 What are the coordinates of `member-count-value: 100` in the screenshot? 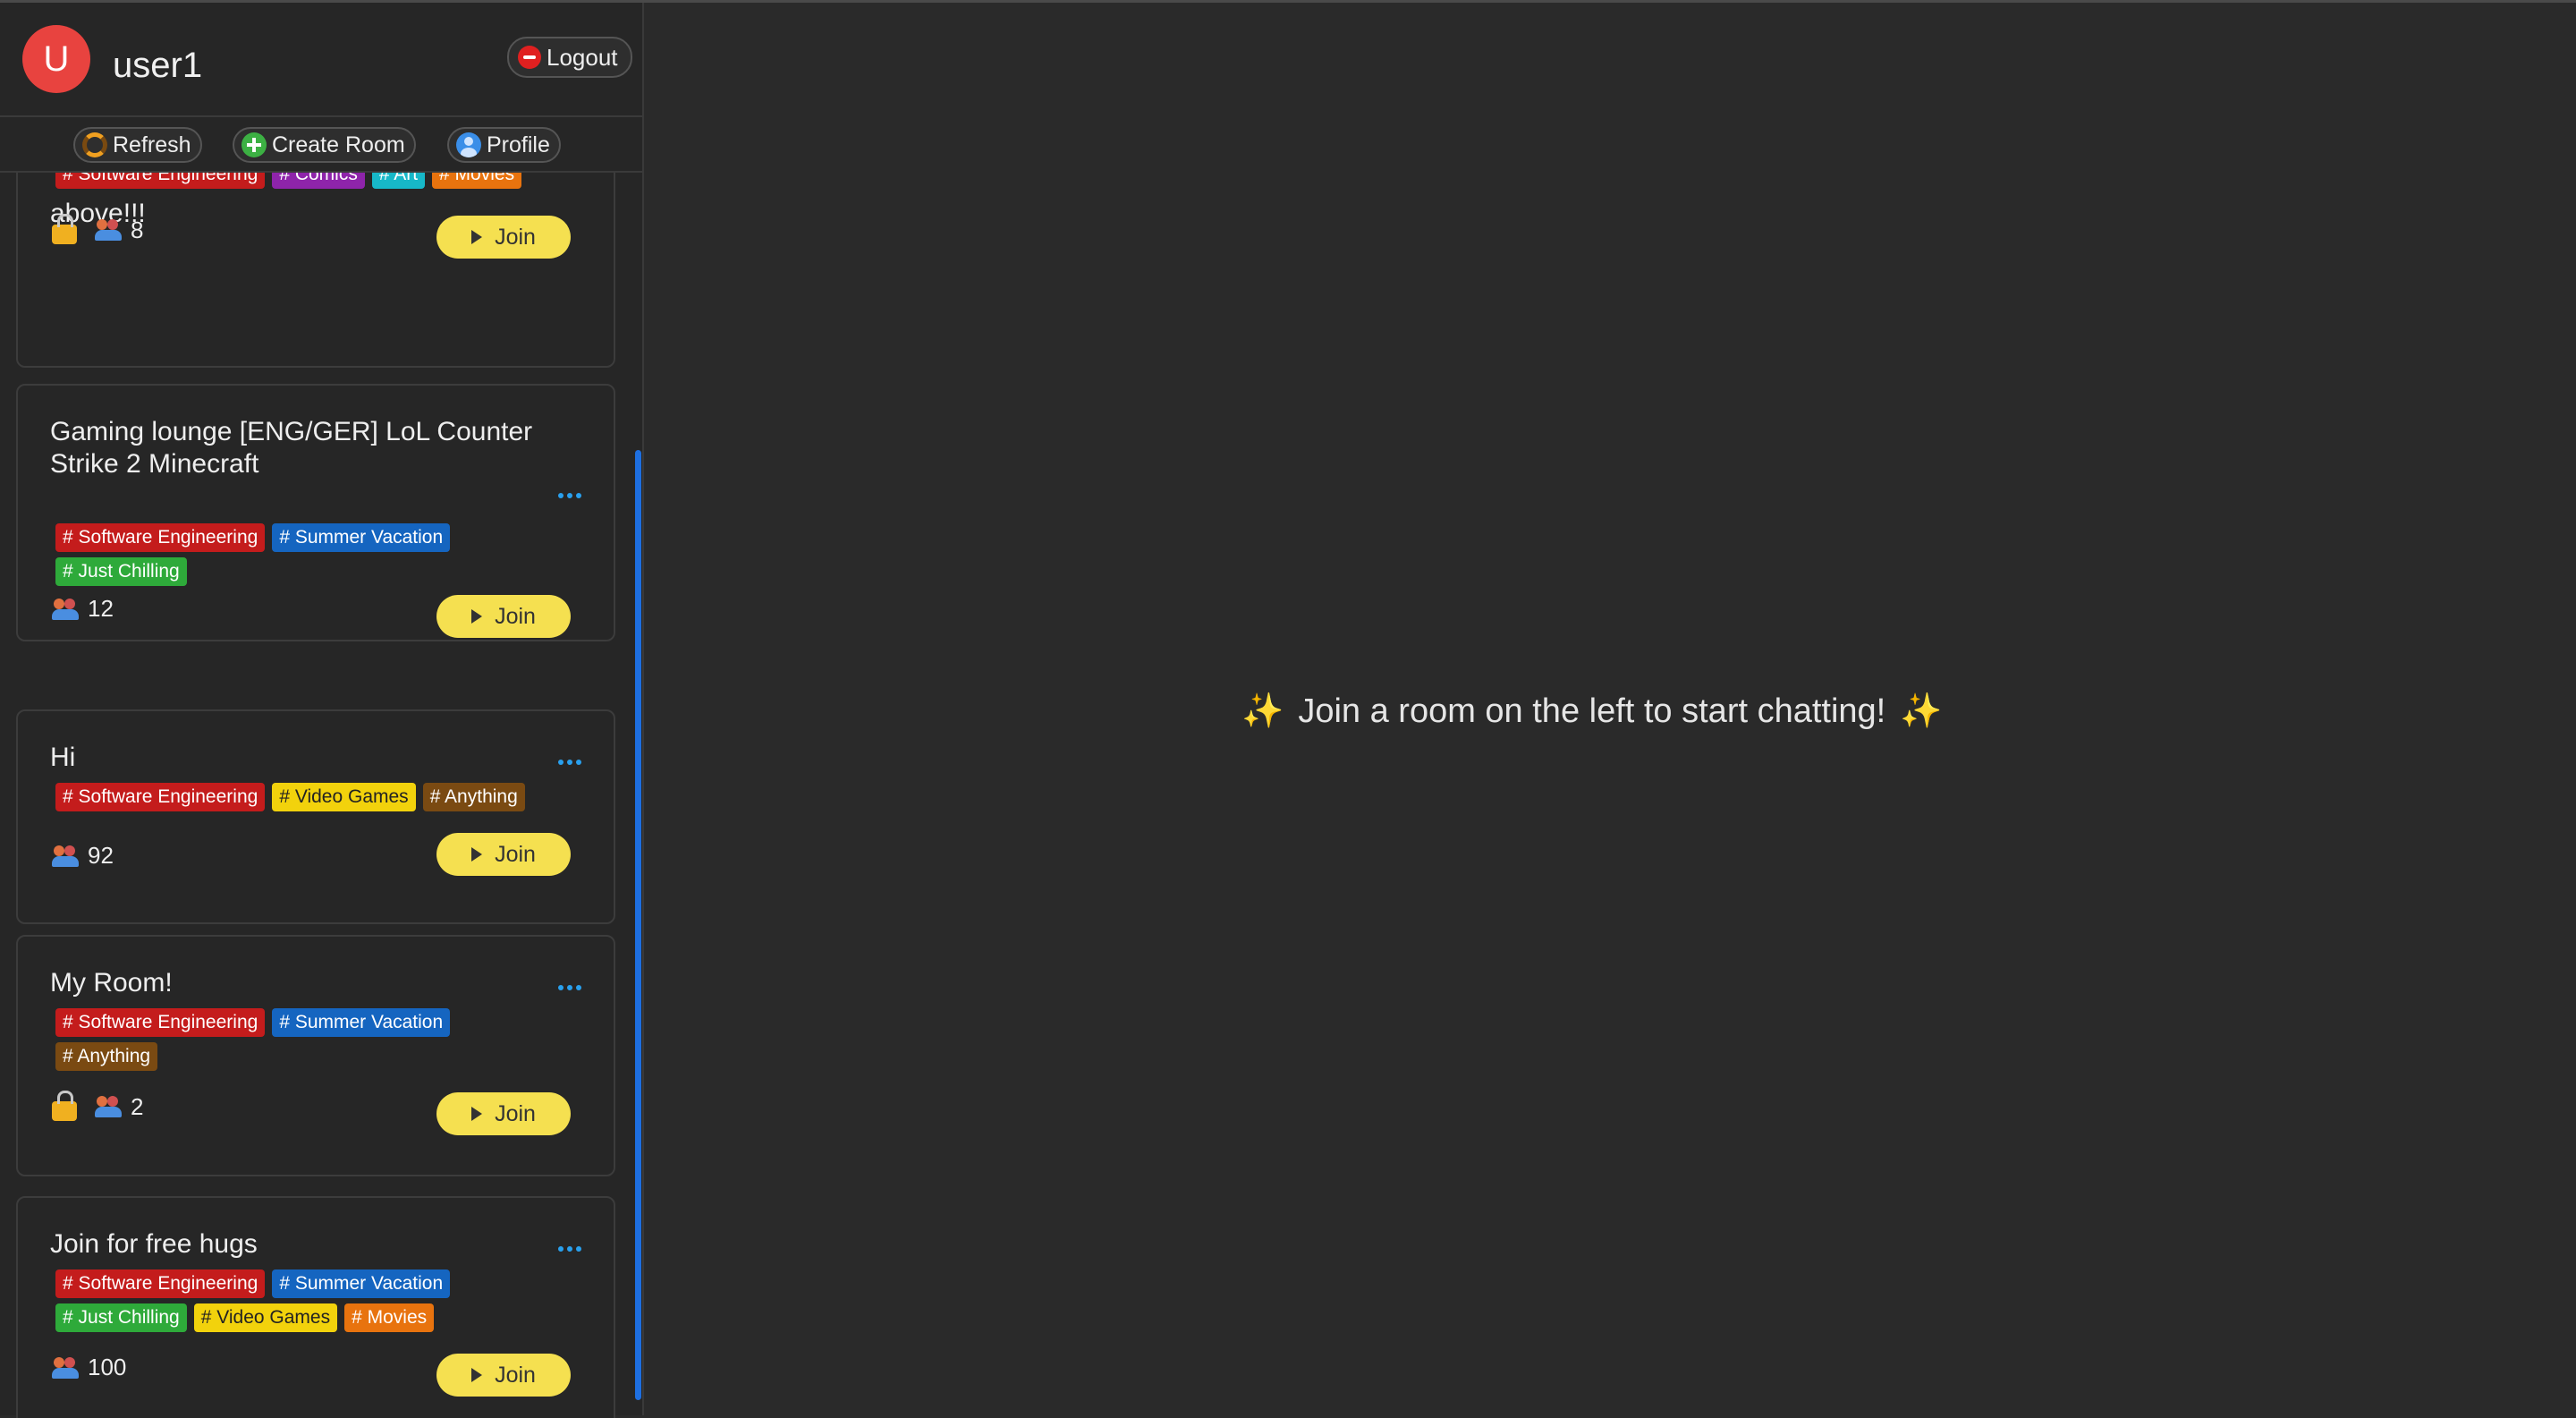 It's located at (107, 1367).